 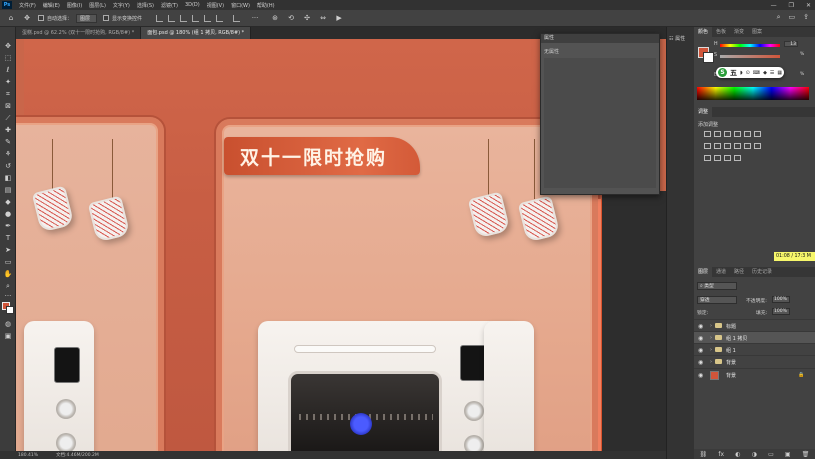 What do you see at coordinates (8, 250) in the screenshot?
I see `path-select-tool-icon: ➤` at bounding box center [8, 250].